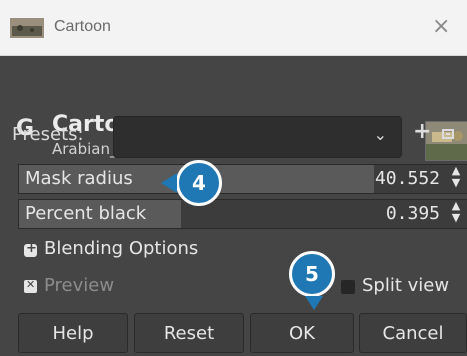 The width and height of the screenshot is (467, 356). I want to click on expander-icon, so click(30, 249).